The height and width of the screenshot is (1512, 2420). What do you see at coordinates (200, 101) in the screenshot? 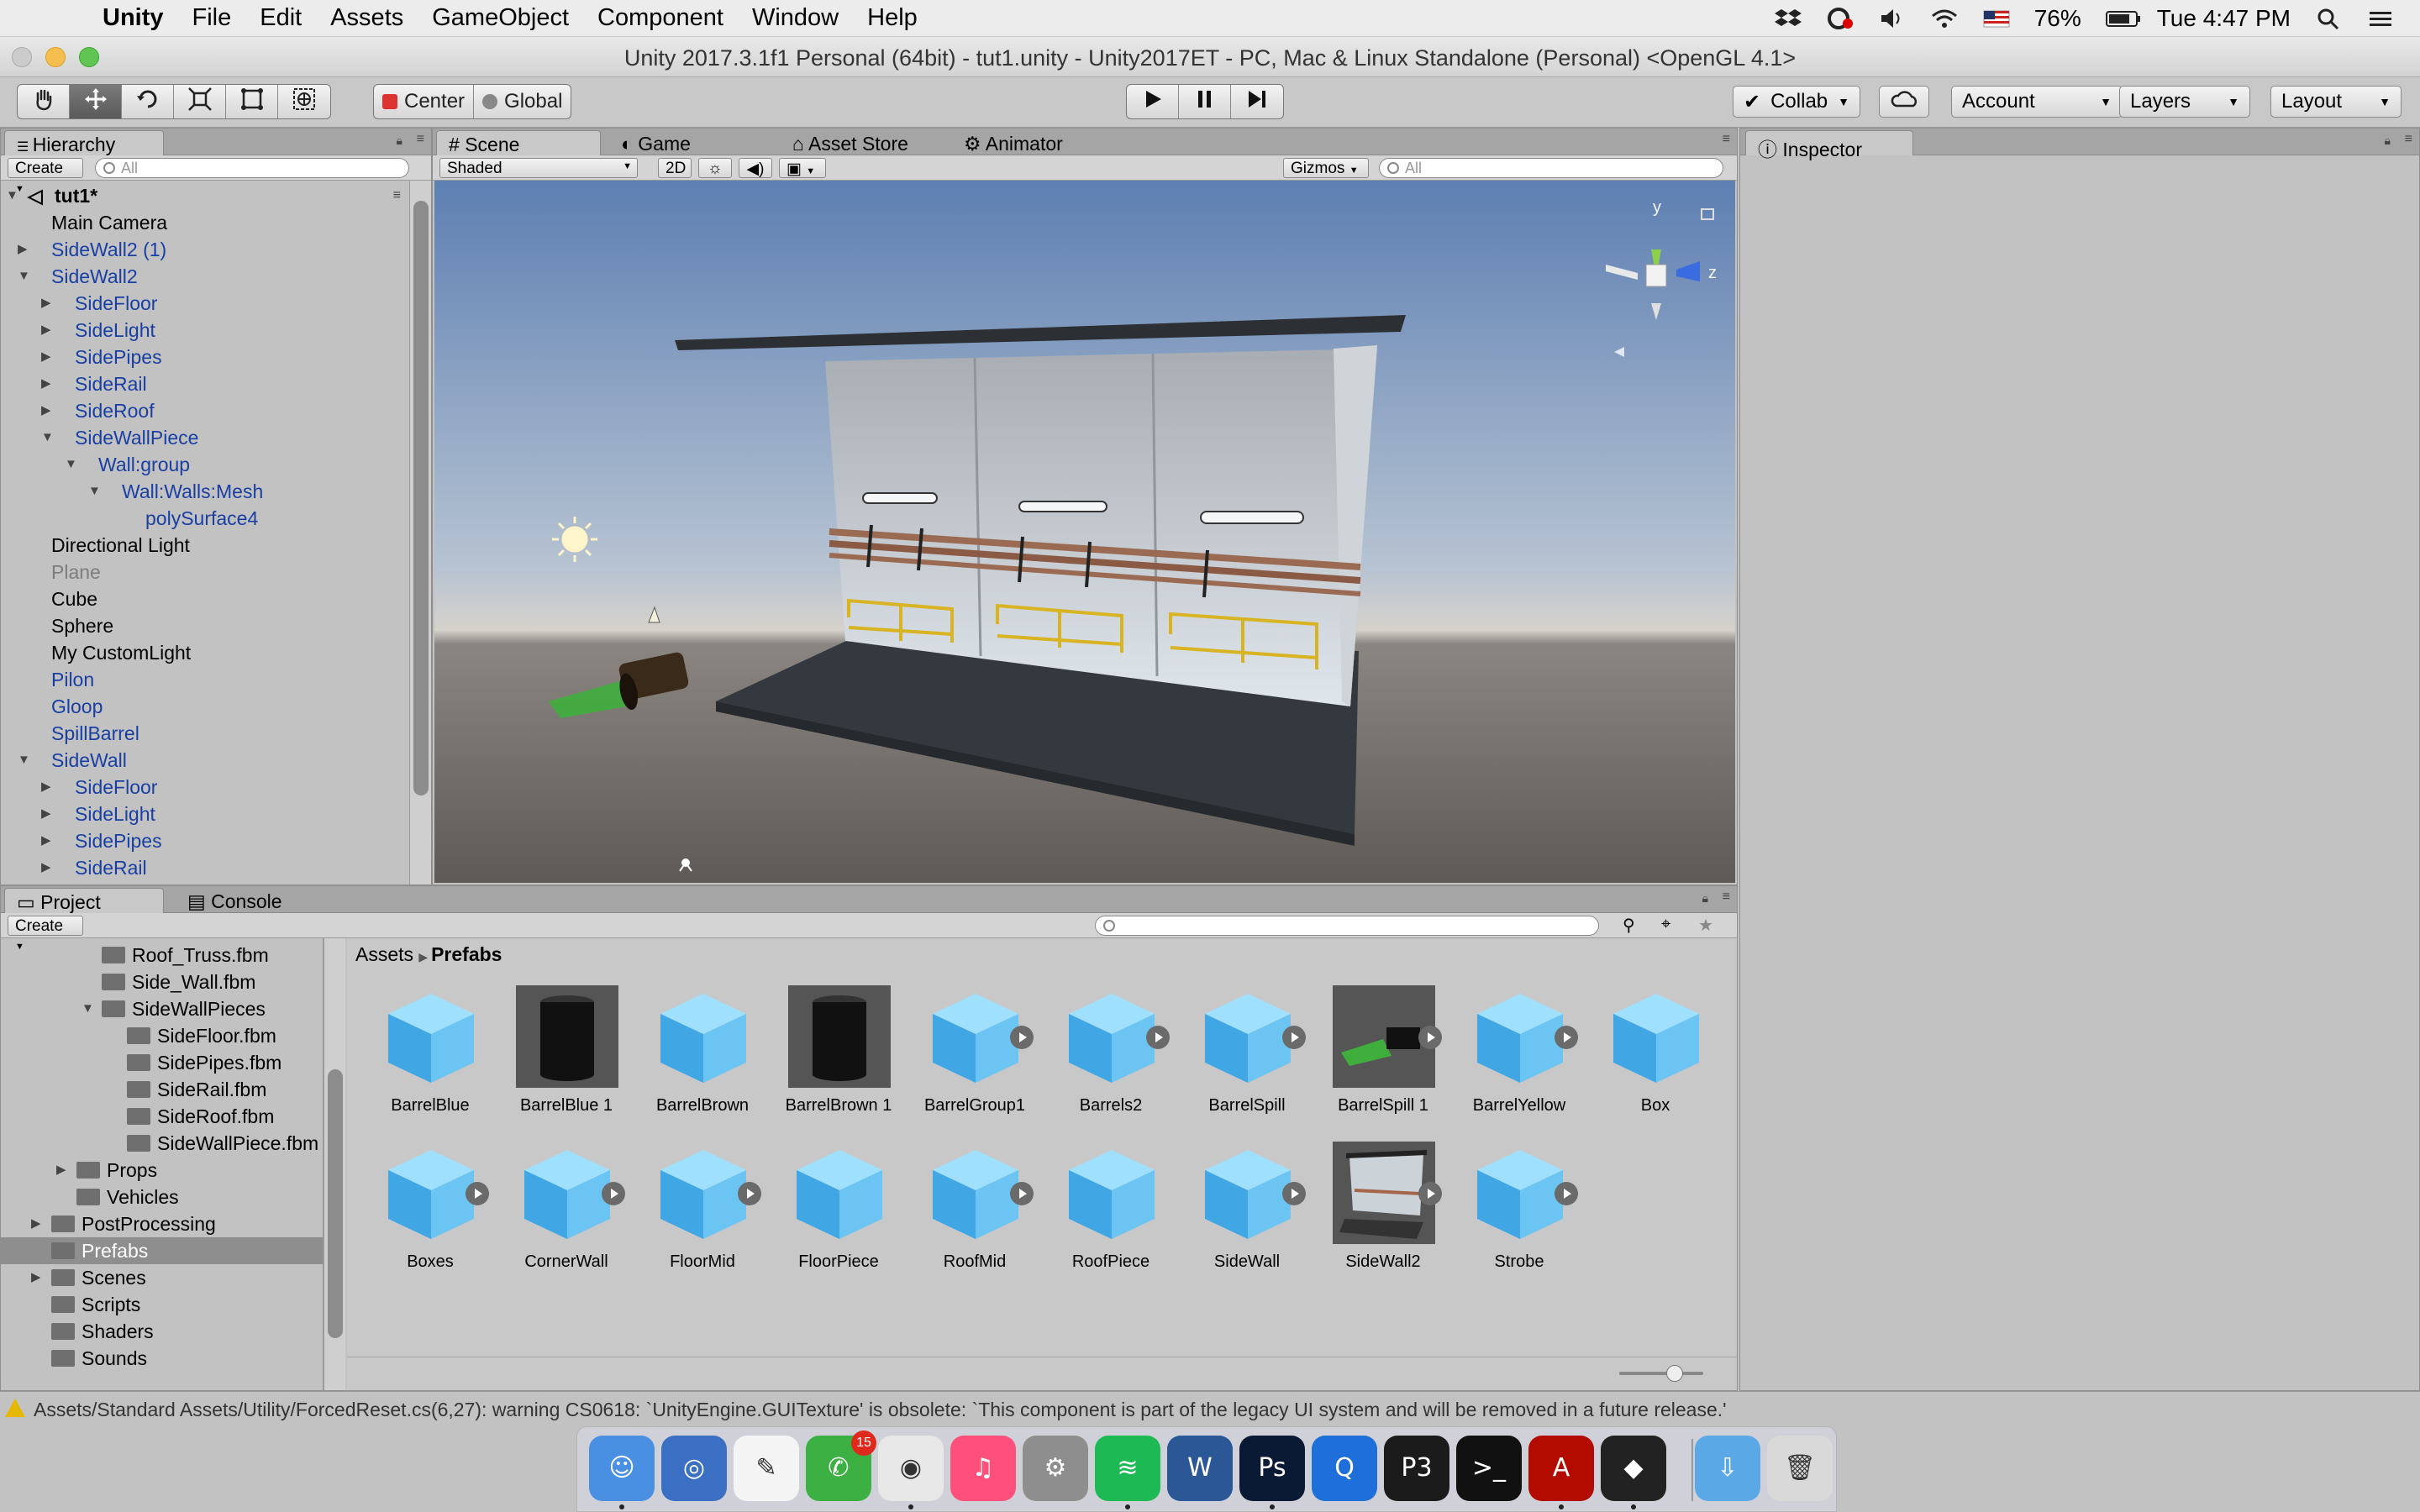
I see `scale-tool-button` at bounding box center [200, 101].